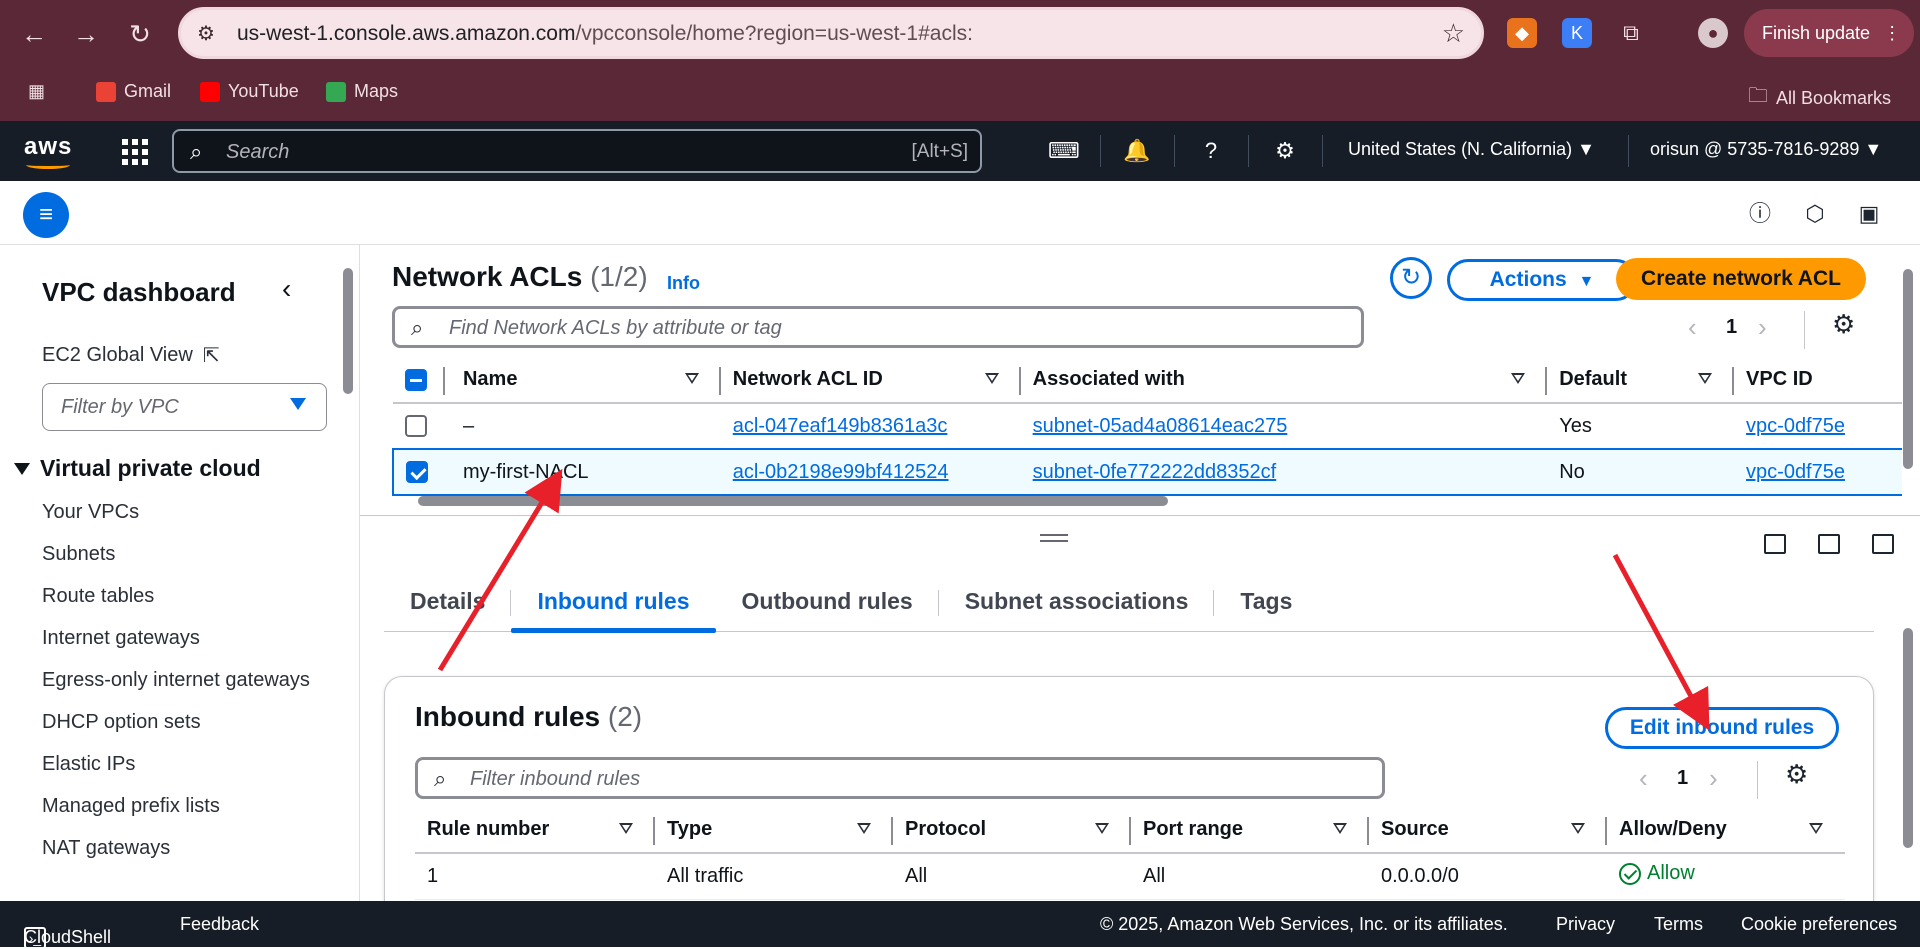 Image resolution: width=1920 pixels, height=949 pixels. Describe the element at coordinates (683, 283) in the screenshot. I see `info-link: Info` at that location.